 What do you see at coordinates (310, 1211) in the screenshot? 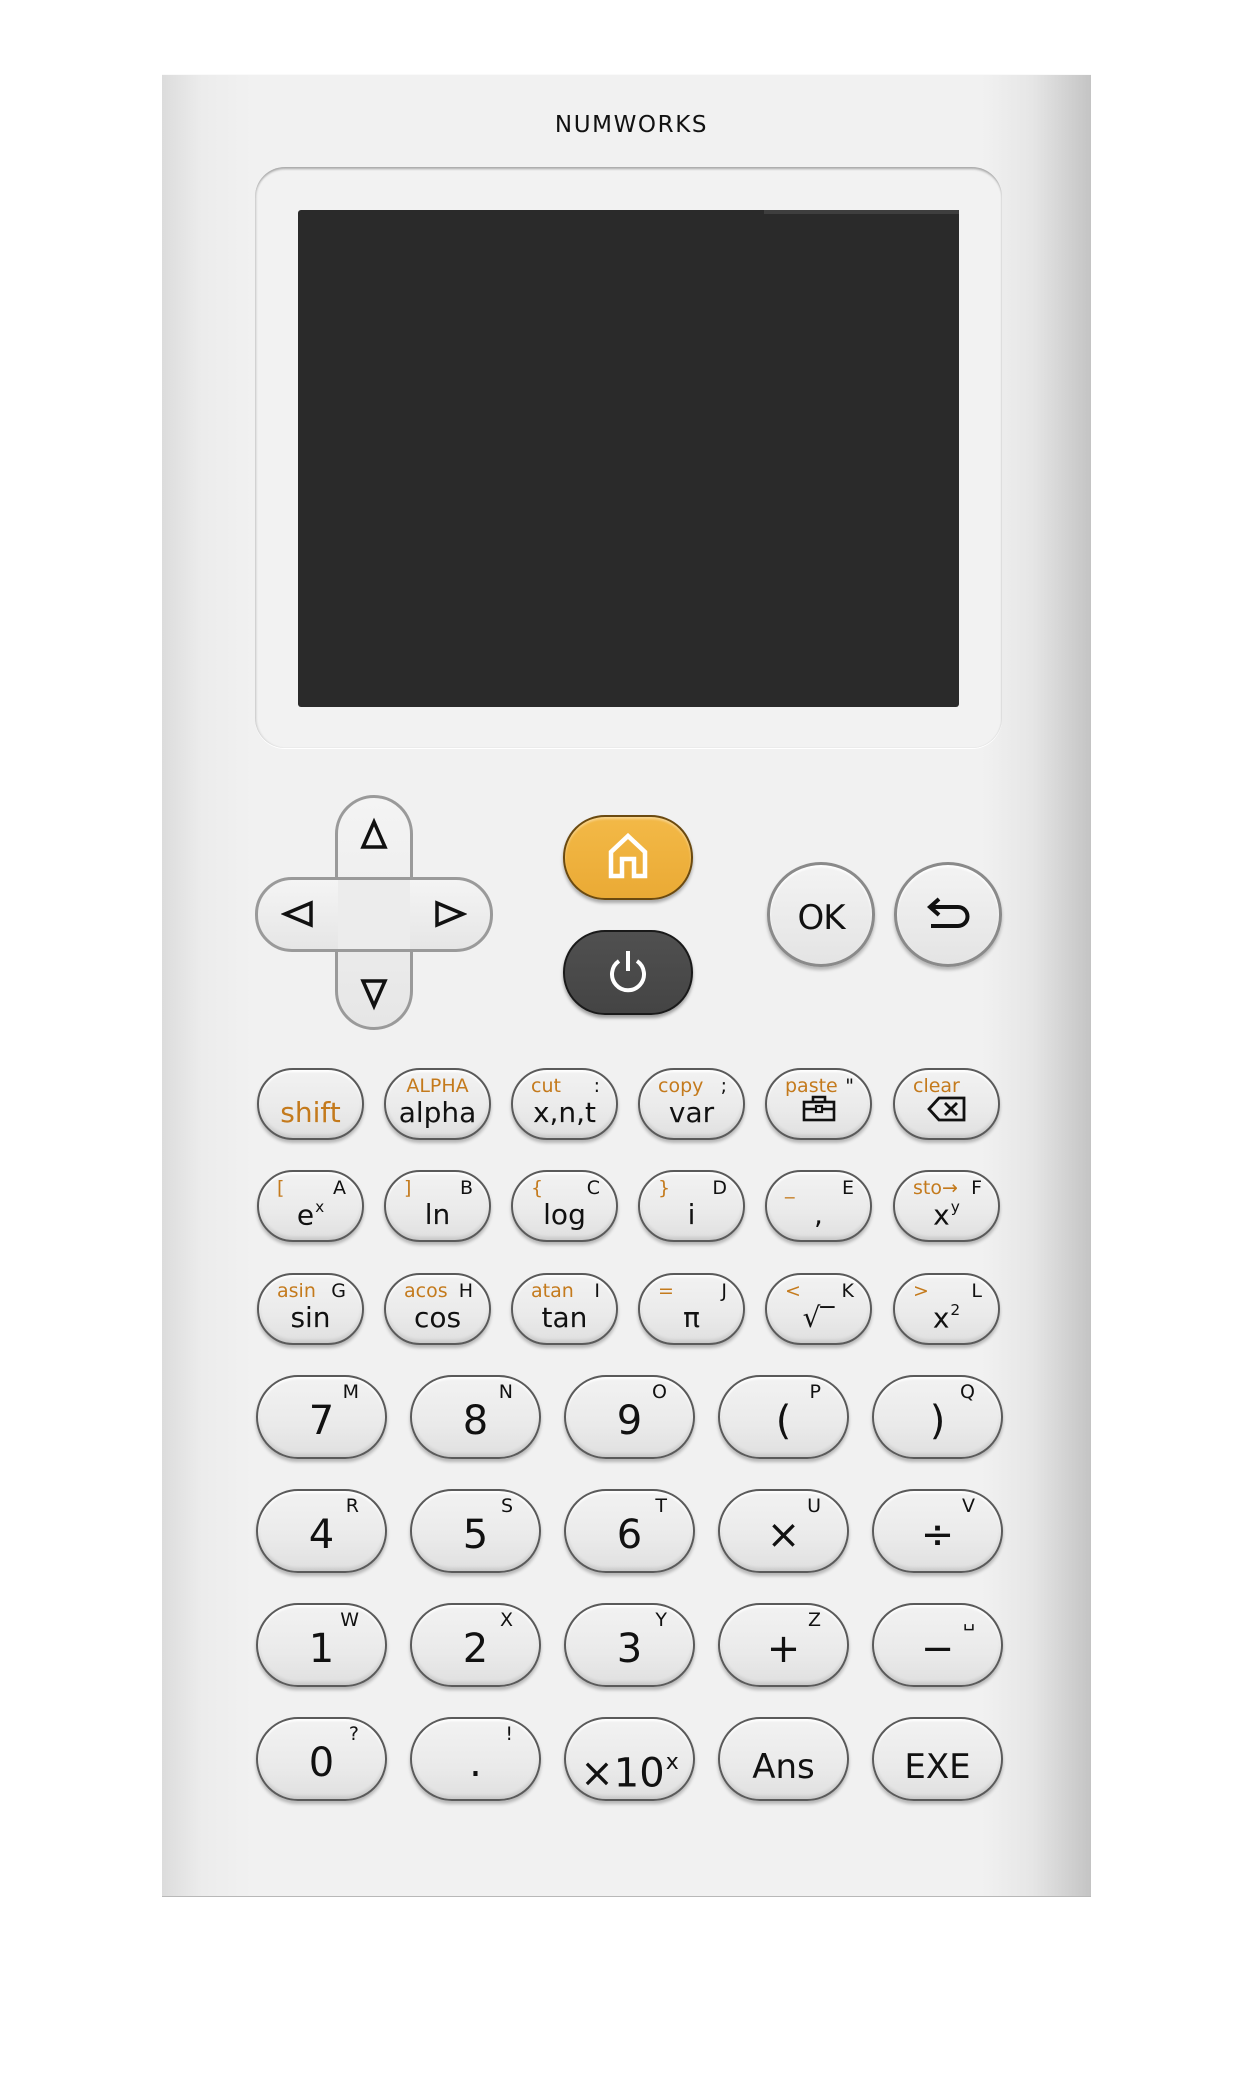
I see `main-label: ex` at bounding box center [310, 1211].